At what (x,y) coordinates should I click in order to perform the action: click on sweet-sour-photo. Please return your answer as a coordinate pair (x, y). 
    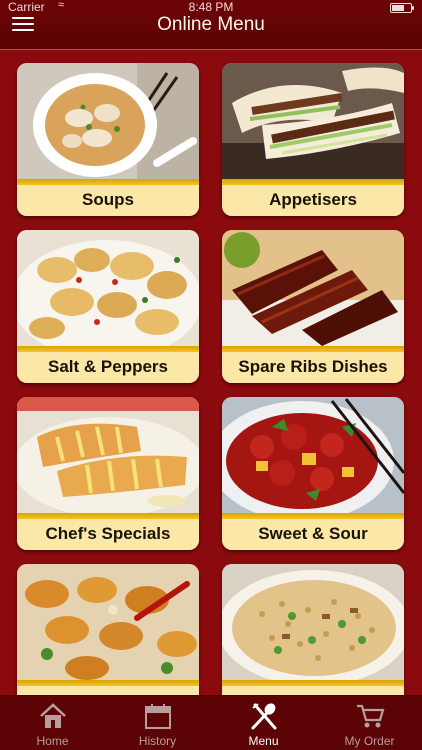
    Looking at the image, I should click on (313, 455).